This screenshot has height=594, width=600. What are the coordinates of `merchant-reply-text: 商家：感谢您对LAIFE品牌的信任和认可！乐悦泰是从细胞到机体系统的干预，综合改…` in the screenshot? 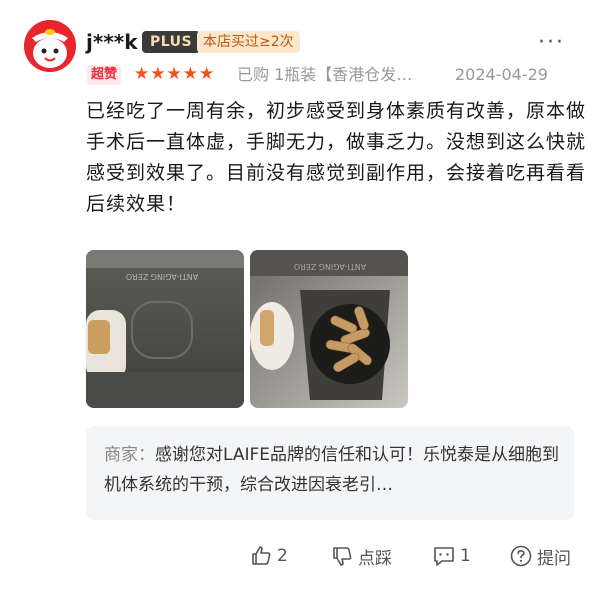 It's located at (334, 470).